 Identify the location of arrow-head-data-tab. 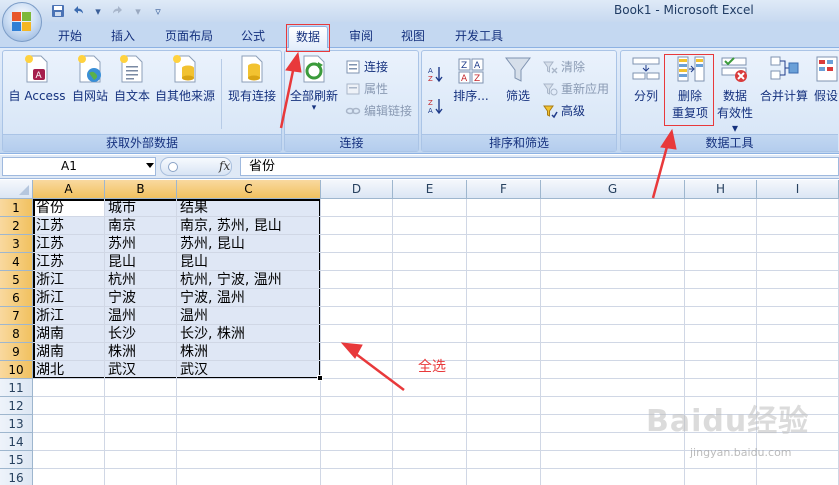
(293, 62).